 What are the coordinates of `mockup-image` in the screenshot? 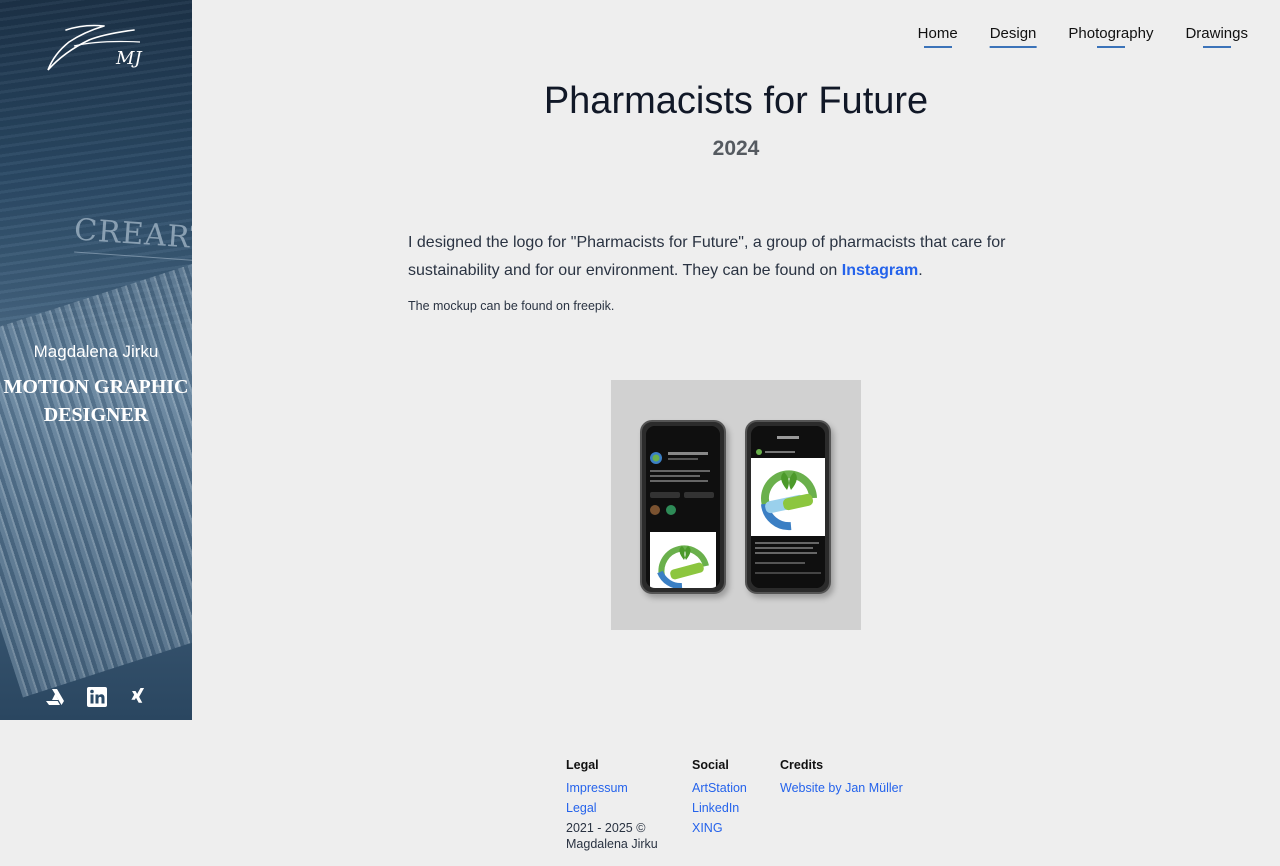 It's located at (736, 505).